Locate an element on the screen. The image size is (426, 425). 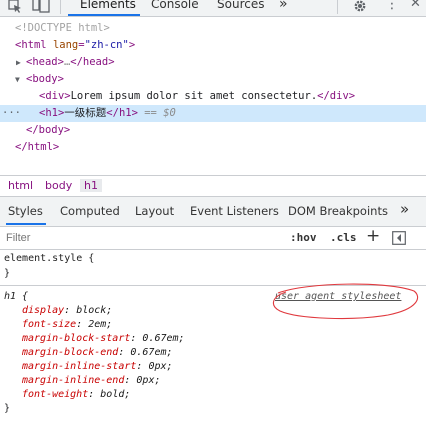
div-text: Lorem ipsum dolor sit amet consectetur. is located at coordinates (194, 96).